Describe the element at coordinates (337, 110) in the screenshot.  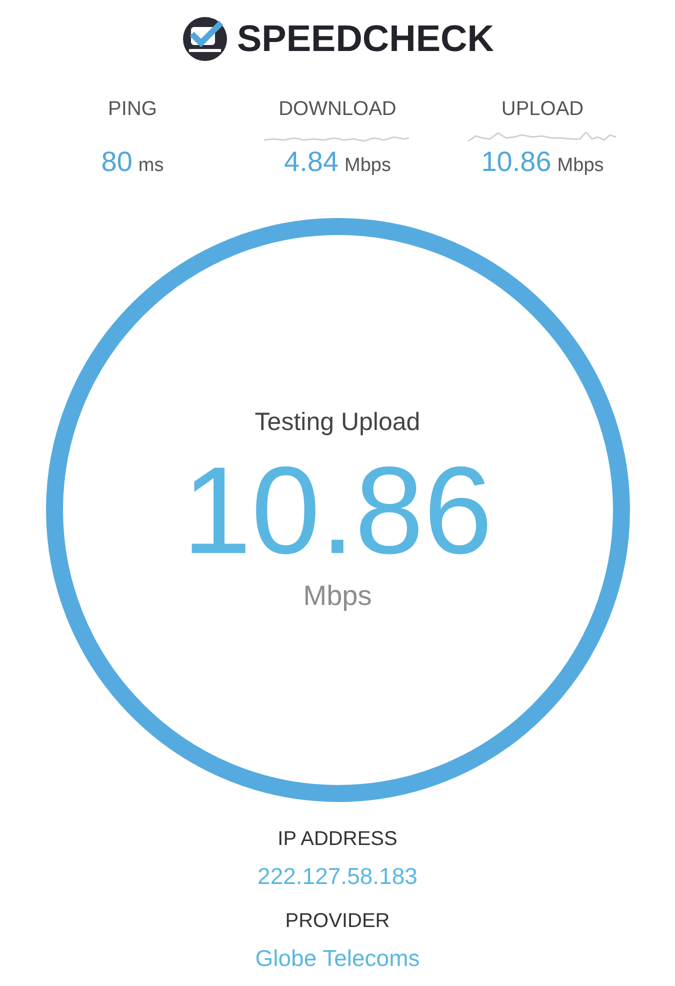
I see `stat-label: DOWNLOAD` at that location.